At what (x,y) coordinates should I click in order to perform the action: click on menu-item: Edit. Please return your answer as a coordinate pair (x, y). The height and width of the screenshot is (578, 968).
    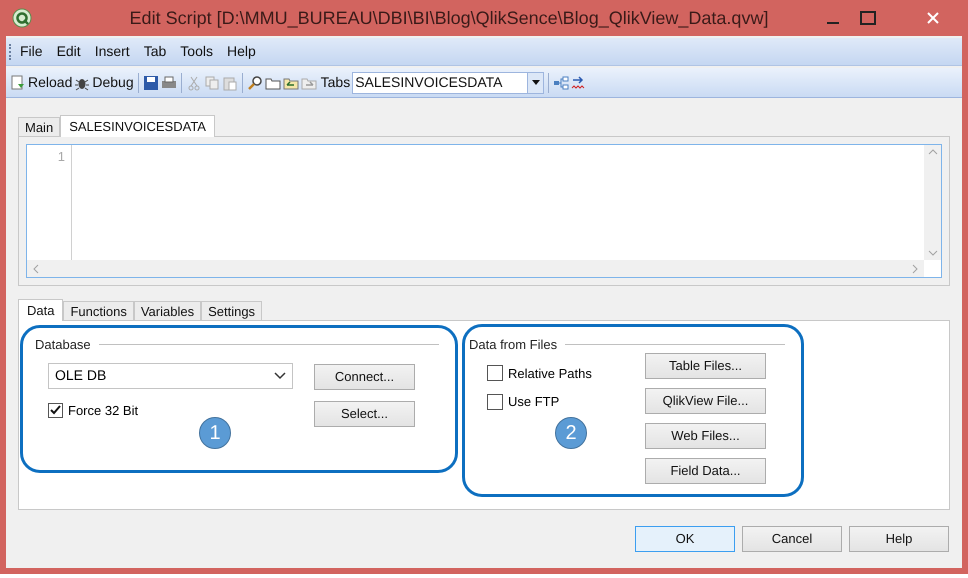
    Looking at the image, I should click on (69, 51).